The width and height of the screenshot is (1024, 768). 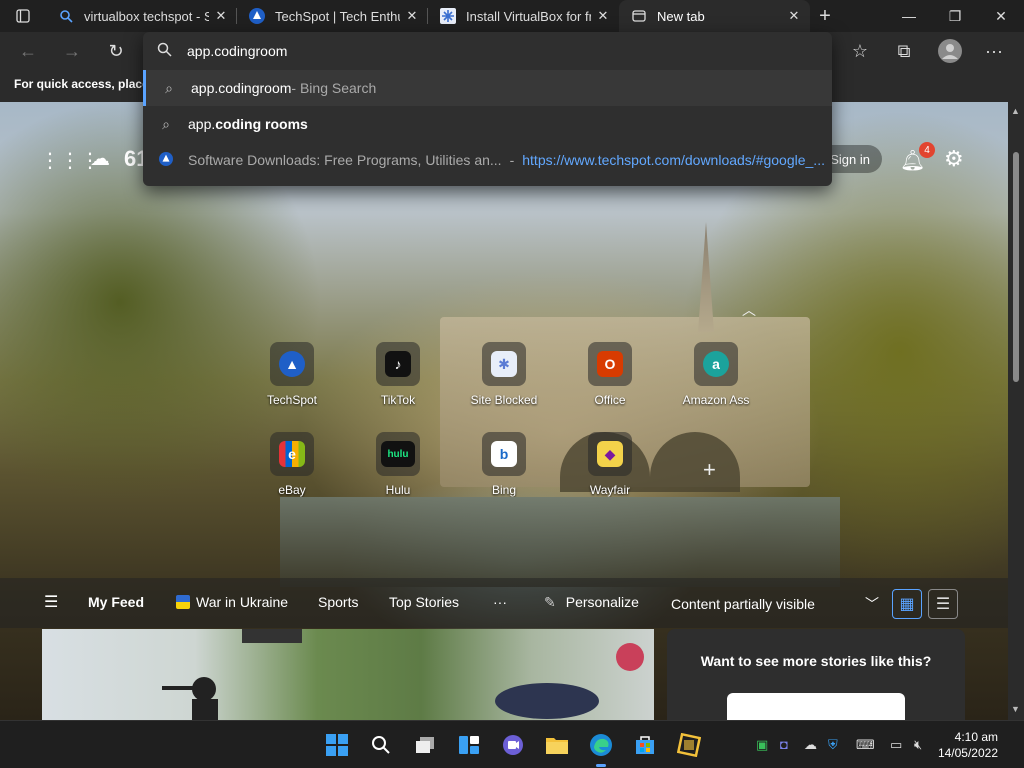 I want to click on wayfair-icon: ◆, so click(x=610, y=454).